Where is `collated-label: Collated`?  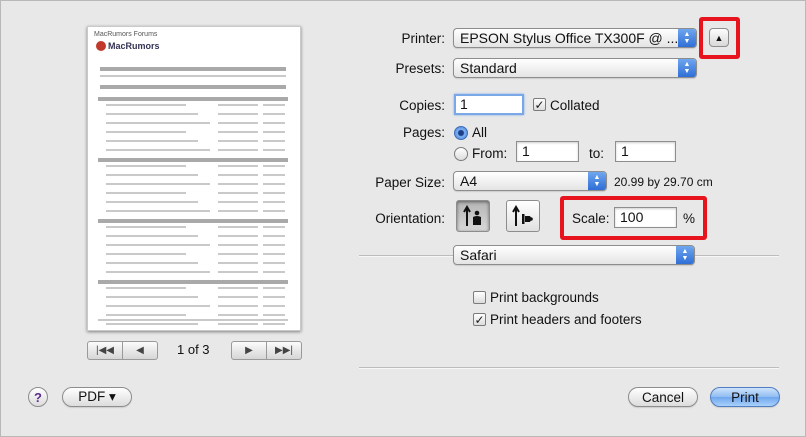 collated-label: Collated is located at coordinates (575, 105).